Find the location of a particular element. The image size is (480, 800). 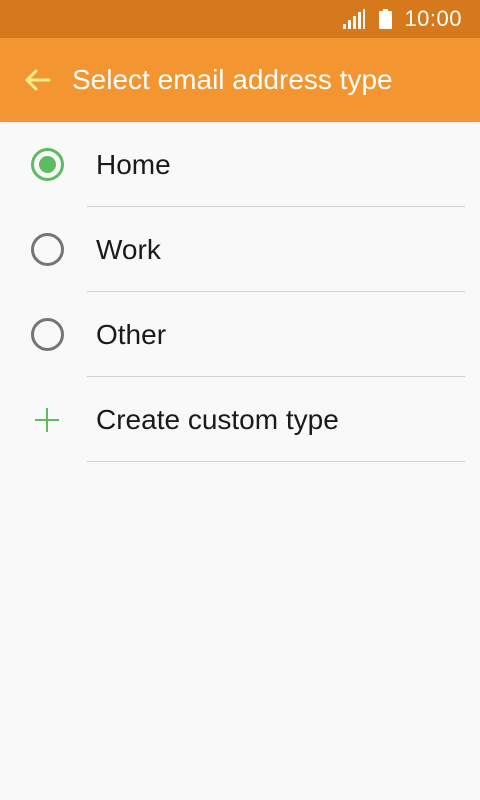

create-custom-type-label: Create custom type is located at coordinates (217, 419).